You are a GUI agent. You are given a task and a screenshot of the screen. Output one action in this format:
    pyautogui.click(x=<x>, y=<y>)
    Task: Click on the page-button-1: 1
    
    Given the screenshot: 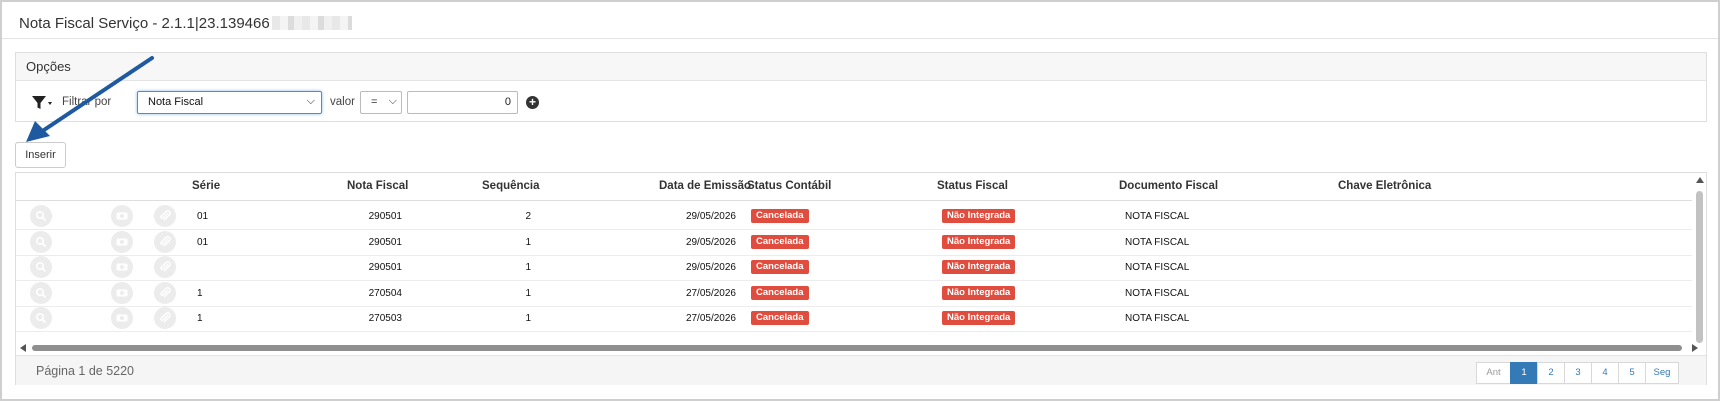 What is the action you would take?
    pyautogui.click(x=1524, y=373)
    